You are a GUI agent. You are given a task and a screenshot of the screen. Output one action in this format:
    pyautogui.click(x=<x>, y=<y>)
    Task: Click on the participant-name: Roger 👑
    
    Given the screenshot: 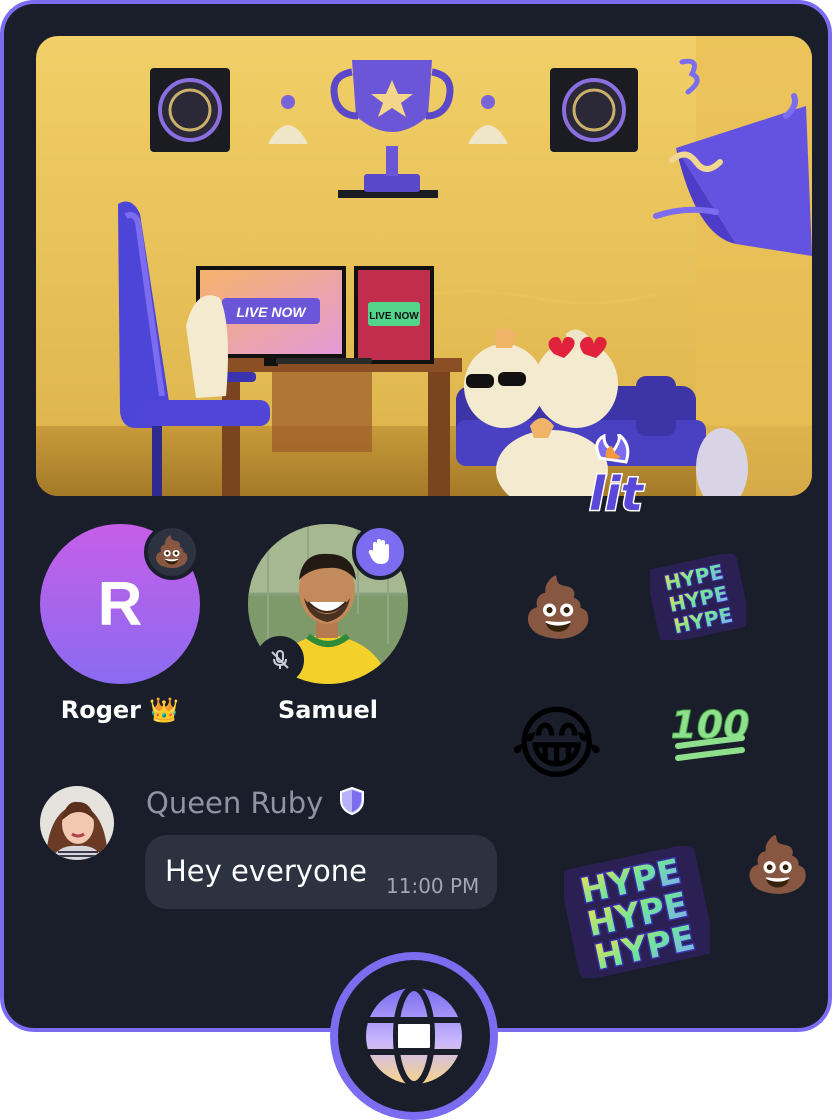 What is the action you would take?
    pyautogui.click(x=120, y=710)
    